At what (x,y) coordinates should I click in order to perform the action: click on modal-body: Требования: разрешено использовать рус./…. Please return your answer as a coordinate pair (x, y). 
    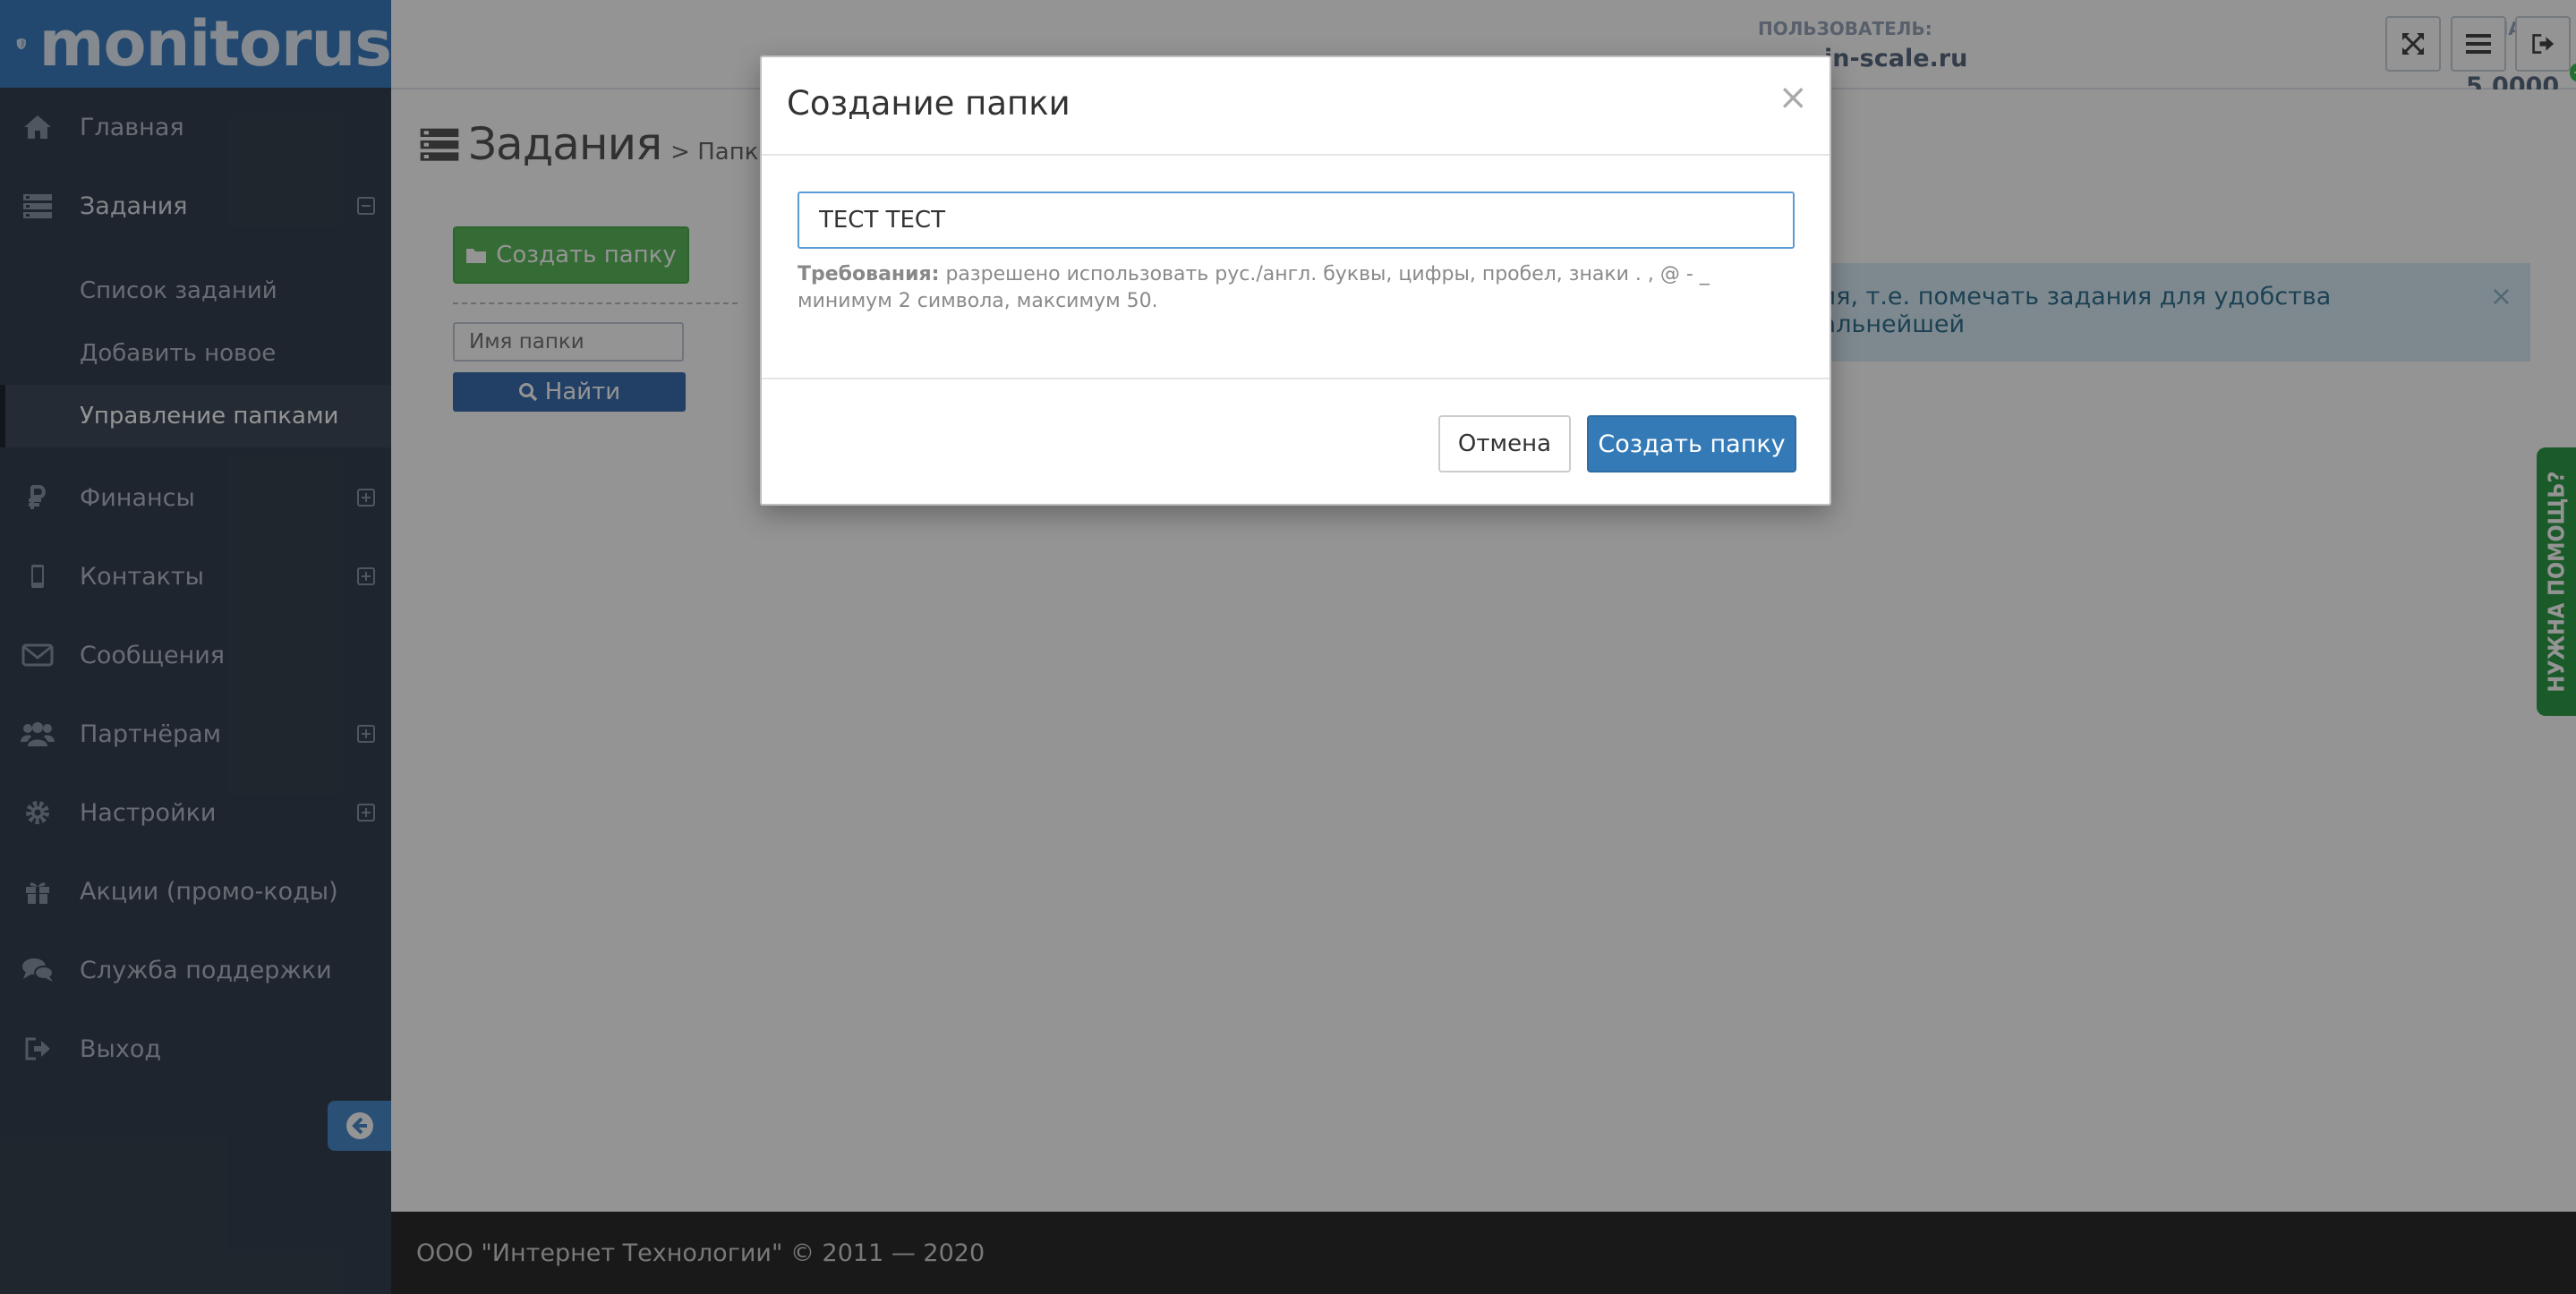
    Looking at the image, I should click on (1296, 267).